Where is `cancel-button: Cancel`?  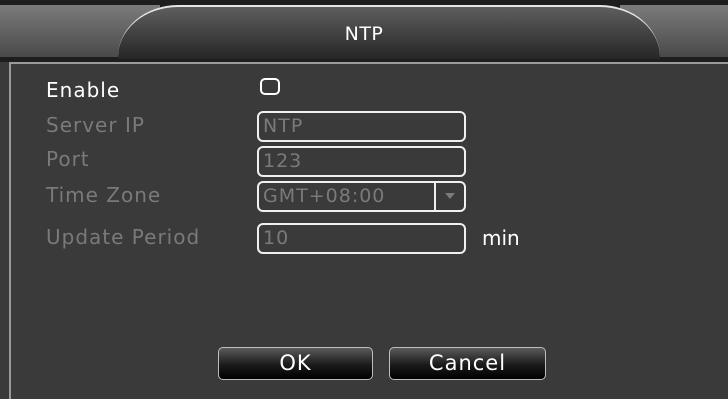 cancel-button: Cancel is located at coordinates (467, 363).